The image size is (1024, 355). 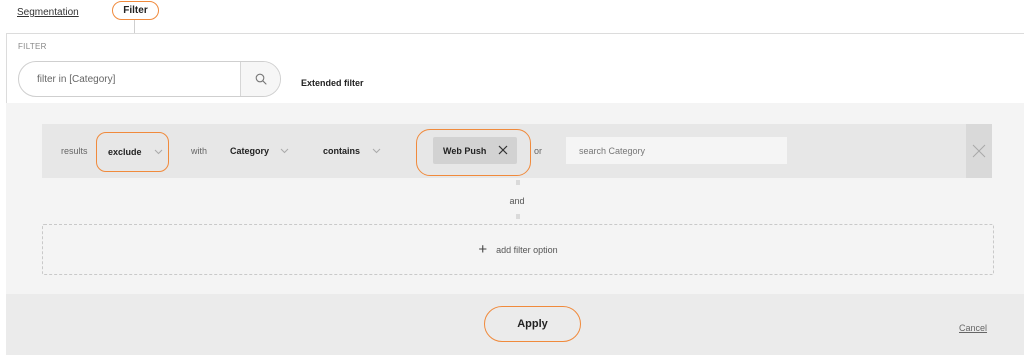 What do you see at coordinates (32, 46) in the screenshot?
I see `filter-caption: FILTER` at bounding box center [32, 46].